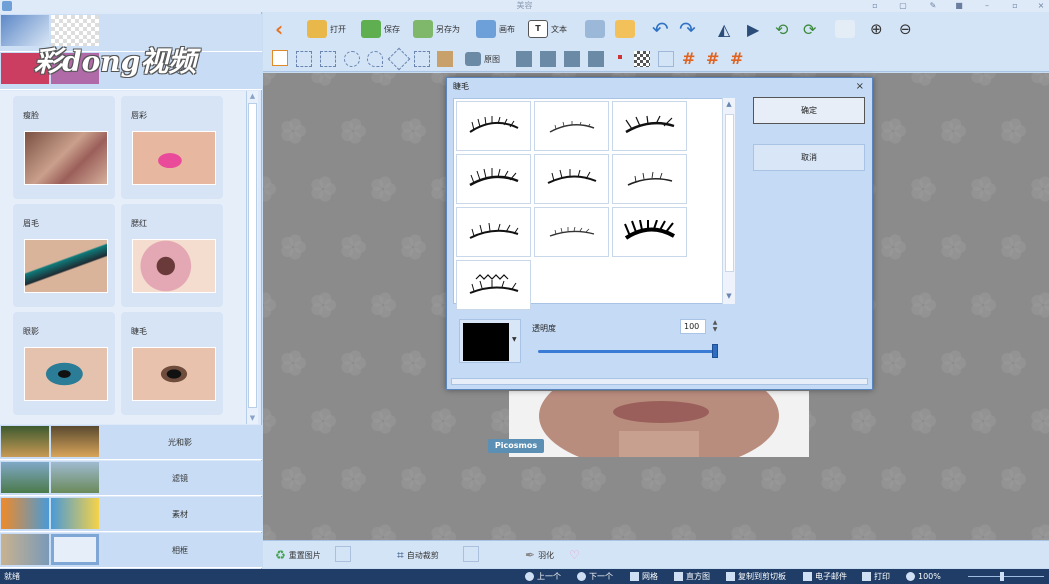  Describe the element at coordinates (656, 554) in the screenshot. I see `bottom-toolbar: ♻ 重置图片 ⌗ 自动裁剪 ✒ 羽化 ♡` at that location.